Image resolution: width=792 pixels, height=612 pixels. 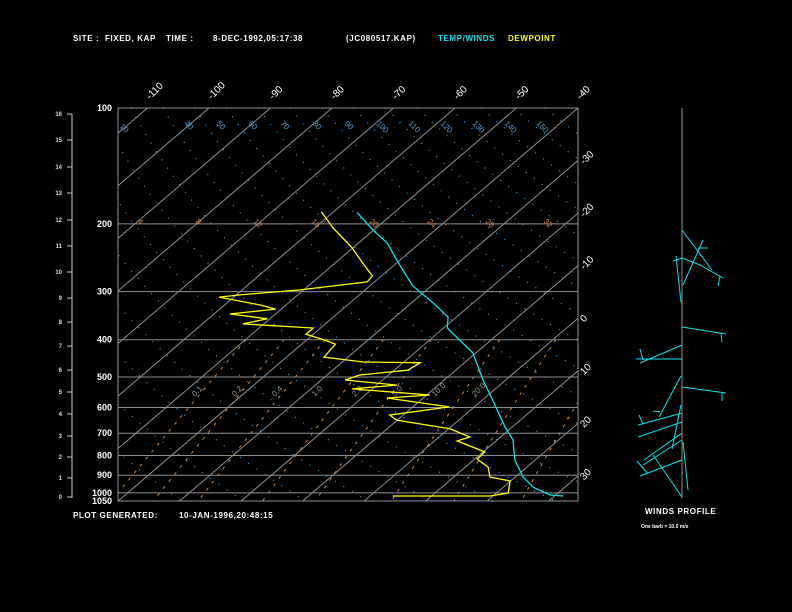 I want to click on isotherm-top-label: -90, so click(x=276, y=93).